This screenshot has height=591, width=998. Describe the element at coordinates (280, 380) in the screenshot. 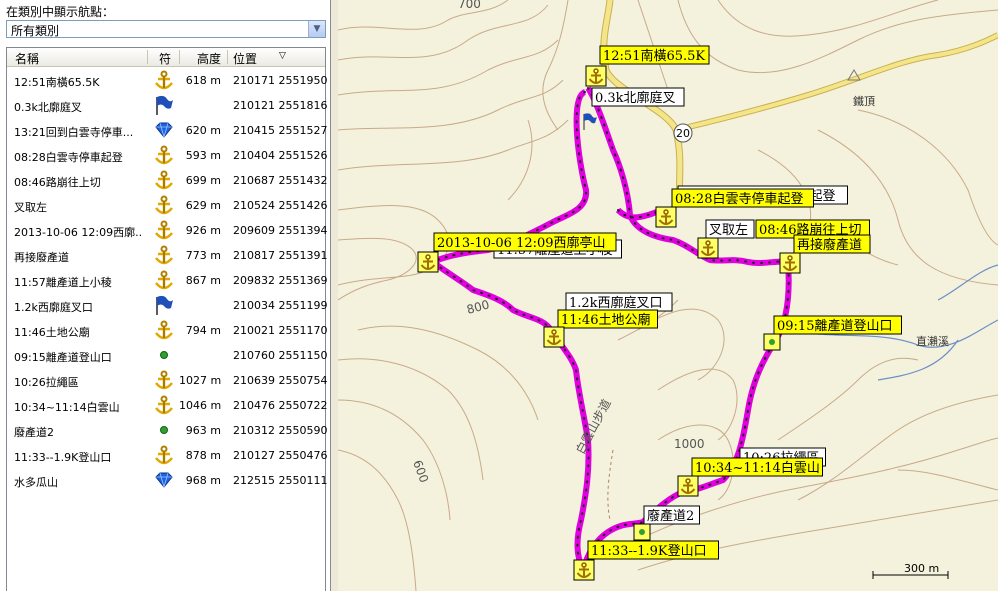

I see `waypoint-position: 210639 2550754` at that location.